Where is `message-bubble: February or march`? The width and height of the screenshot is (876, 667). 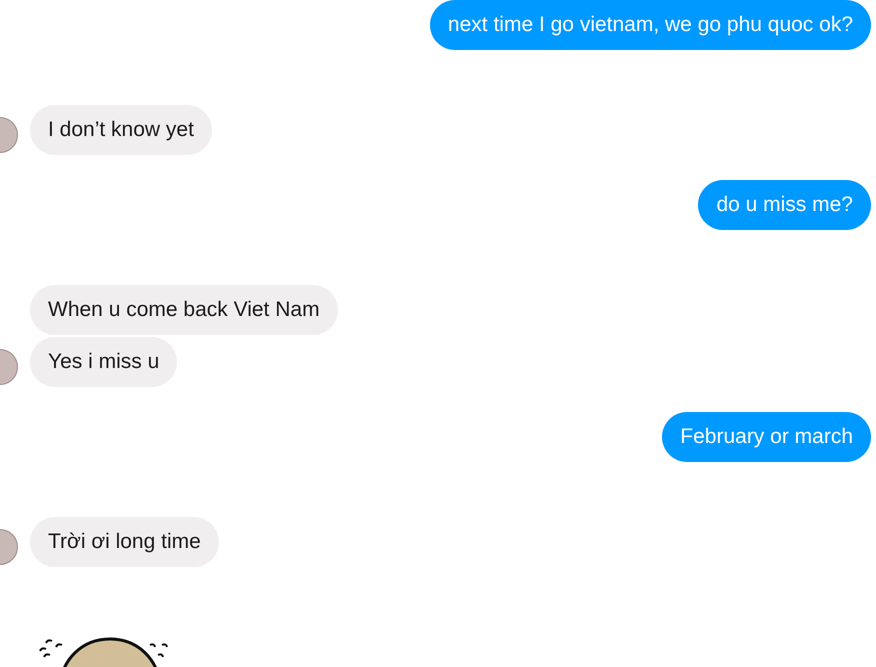 message-bubble: February or march is located at coordinates (766, 437).